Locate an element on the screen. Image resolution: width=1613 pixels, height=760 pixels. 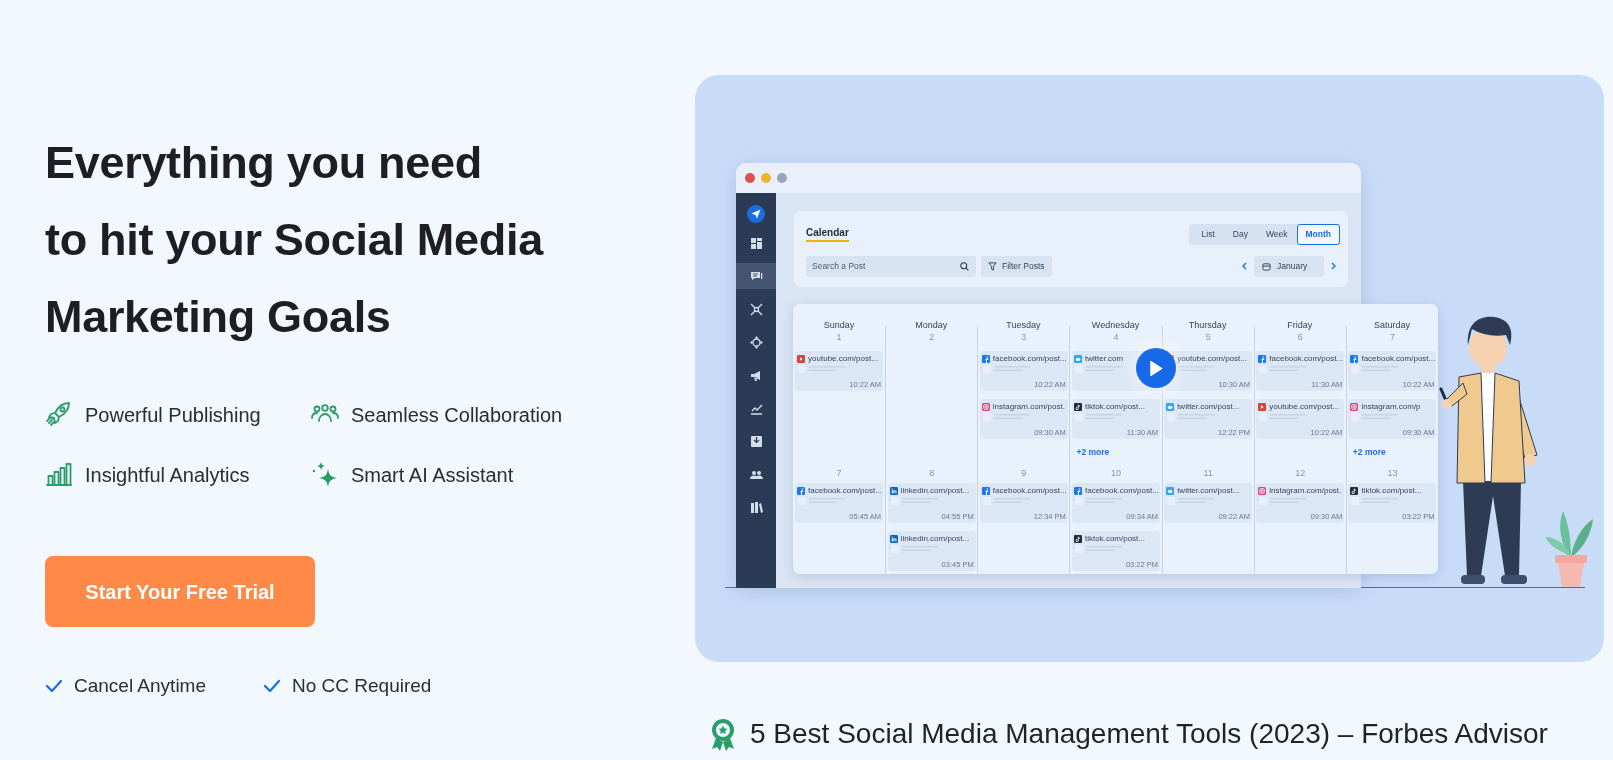
view-tab: Week is located at coordinates (1276, 234).